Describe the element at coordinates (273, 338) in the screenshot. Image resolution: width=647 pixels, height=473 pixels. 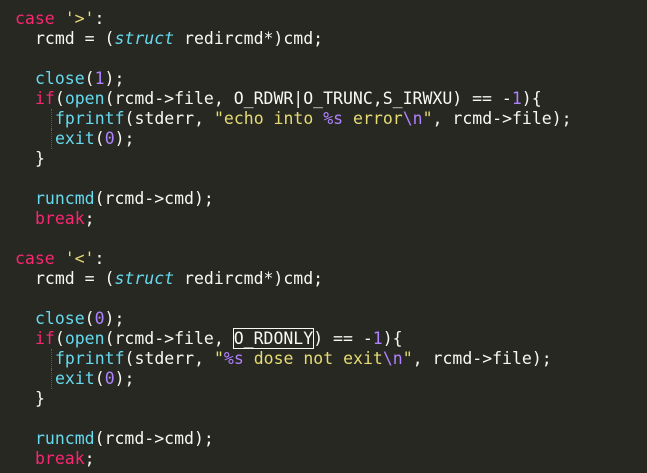
I see `code-token: O_RDONLY` at that location.